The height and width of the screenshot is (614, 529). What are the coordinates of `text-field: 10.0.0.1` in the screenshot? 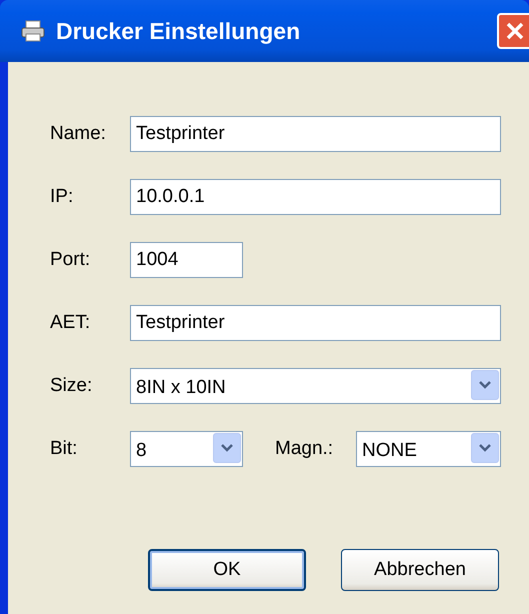 It's located at (315, 197).